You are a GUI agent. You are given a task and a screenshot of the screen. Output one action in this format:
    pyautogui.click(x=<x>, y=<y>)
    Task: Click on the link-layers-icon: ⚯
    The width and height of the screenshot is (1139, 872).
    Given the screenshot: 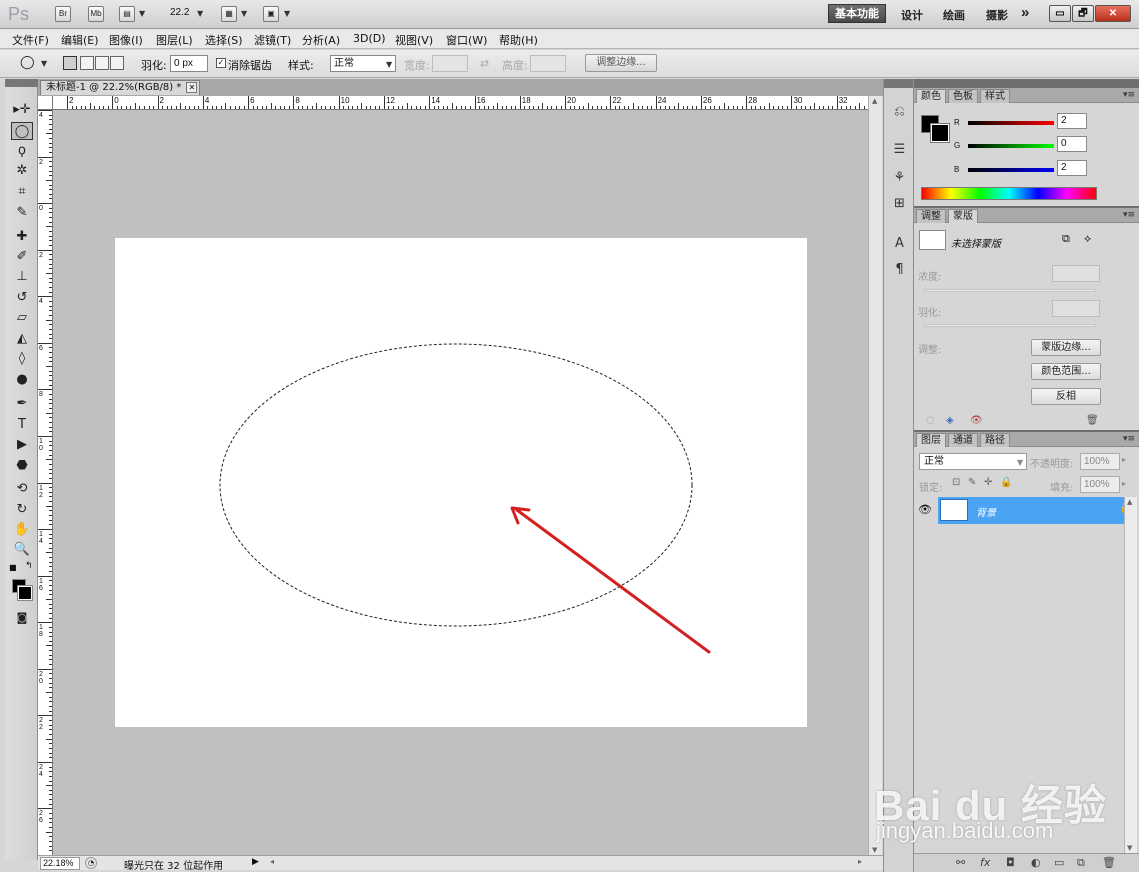 What is the action you would take?
    pyautogui.click(x=960, y=862)
    